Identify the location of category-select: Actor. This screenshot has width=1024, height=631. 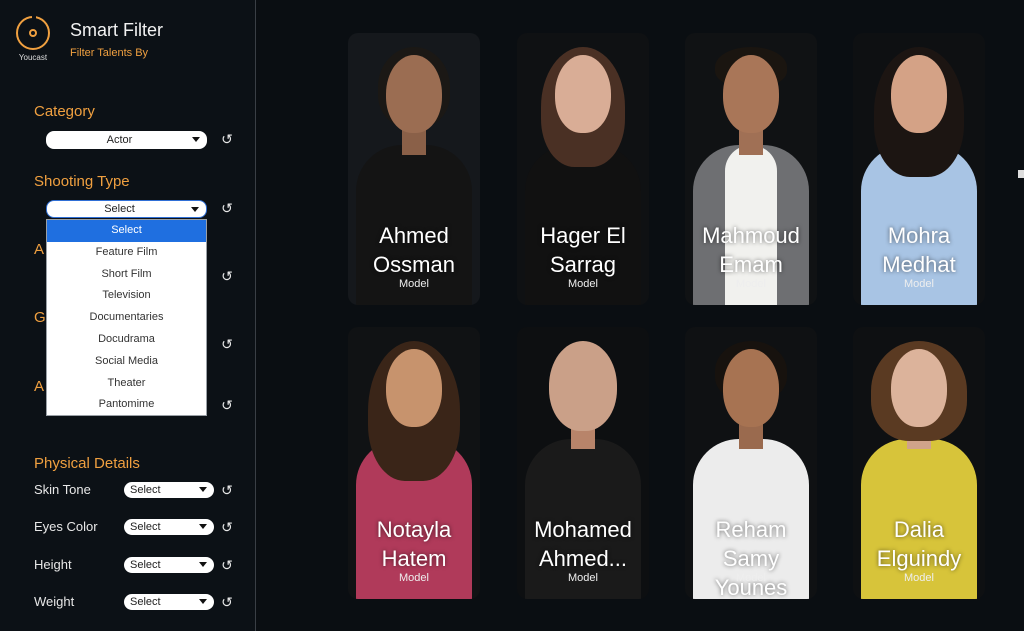
(126, 140).